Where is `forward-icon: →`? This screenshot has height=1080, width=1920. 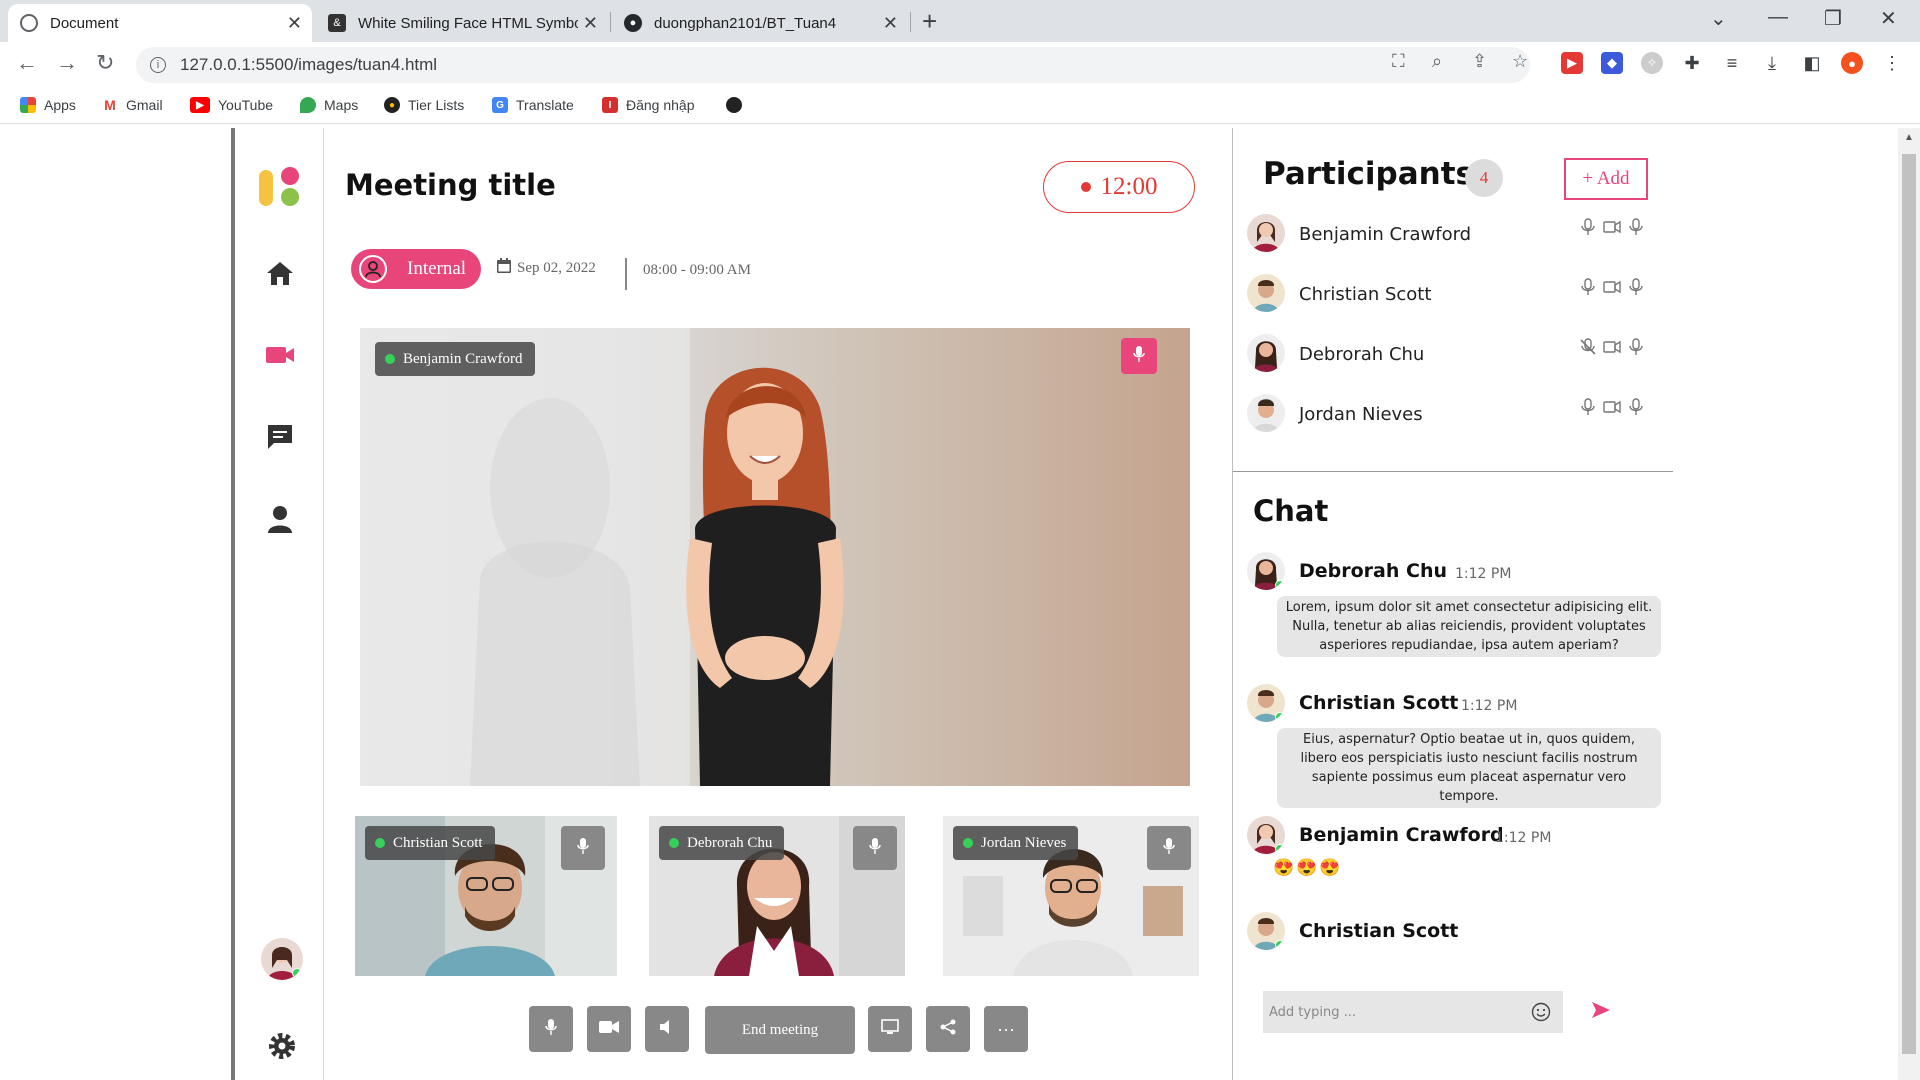
forward-icon: → is located at coordinates (67, 63).